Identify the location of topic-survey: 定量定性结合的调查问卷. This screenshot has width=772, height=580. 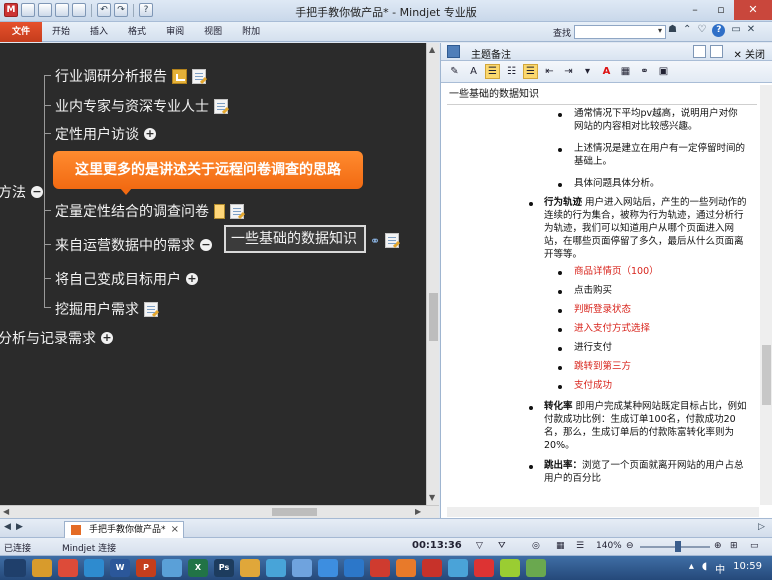
(149, 211).